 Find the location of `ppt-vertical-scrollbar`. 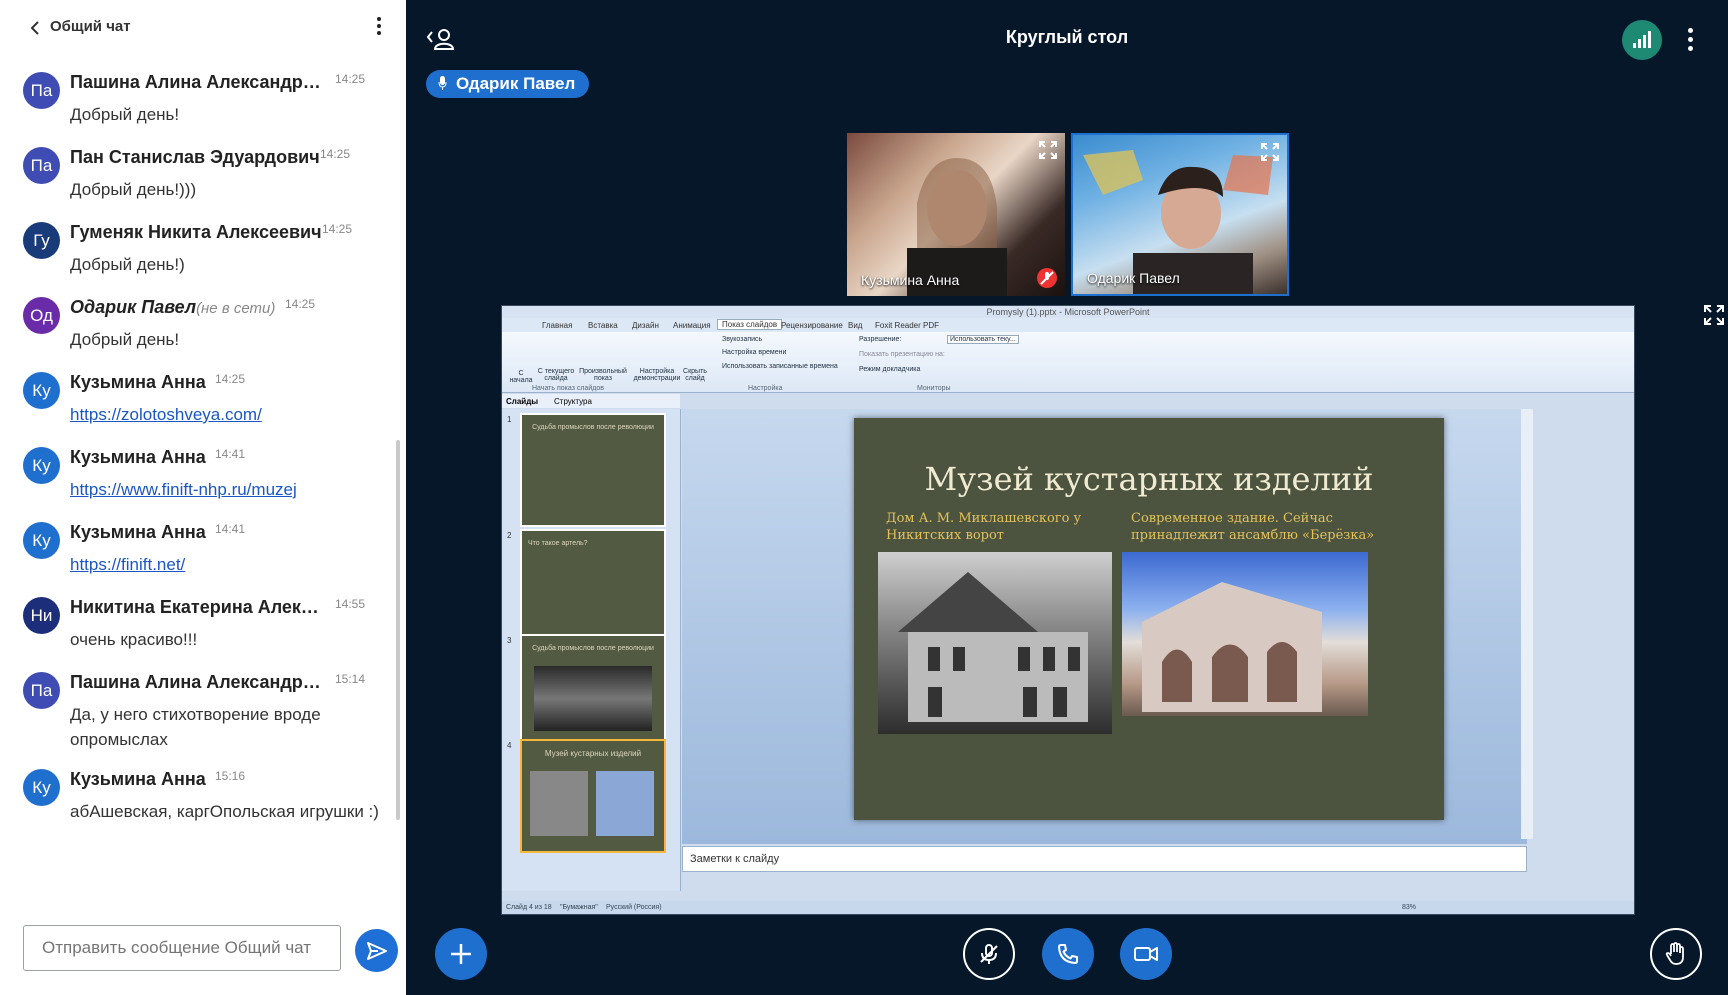

ppt-vertical-scrollbar is located at coordinates (1527, 624).